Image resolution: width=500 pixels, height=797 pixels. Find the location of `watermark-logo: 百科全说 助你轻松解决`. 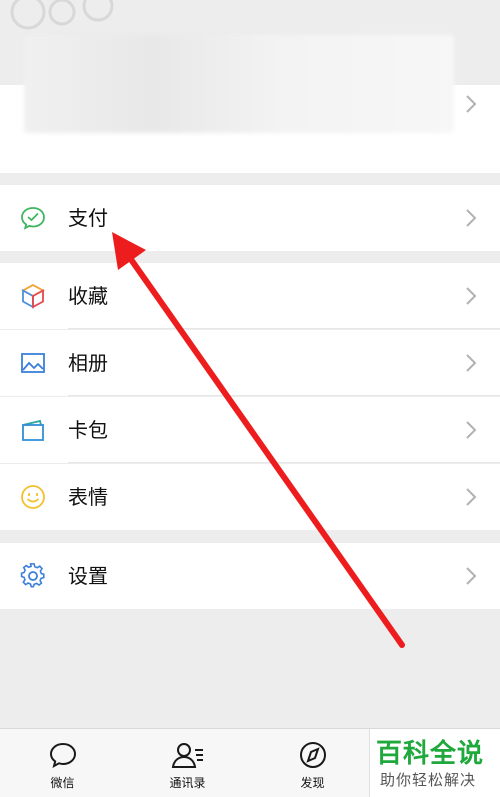

watermark-logo: 百科全说 助你轻松解决 is located at coordinates (434, 763).